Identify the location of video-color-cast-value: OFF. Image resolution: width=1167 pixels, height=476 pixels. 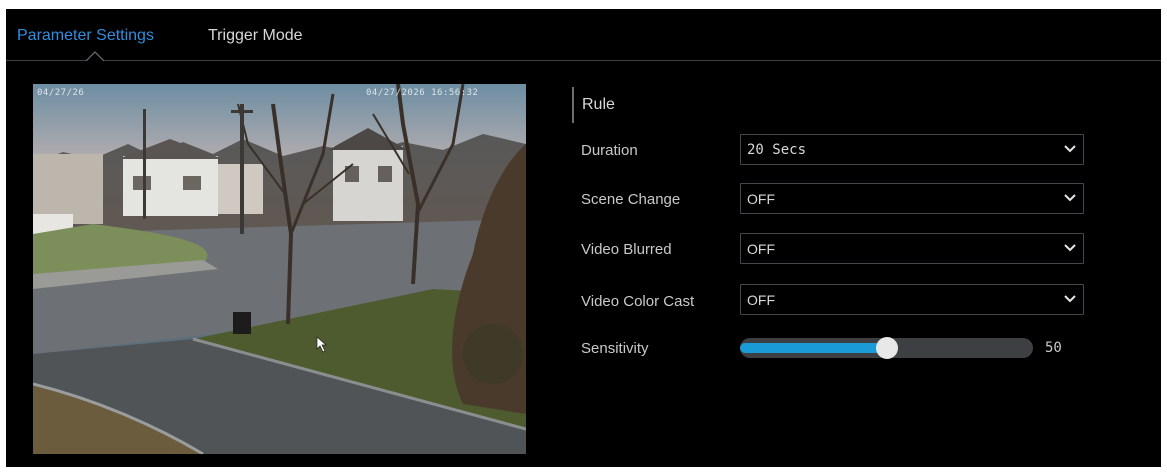
(761, 300).